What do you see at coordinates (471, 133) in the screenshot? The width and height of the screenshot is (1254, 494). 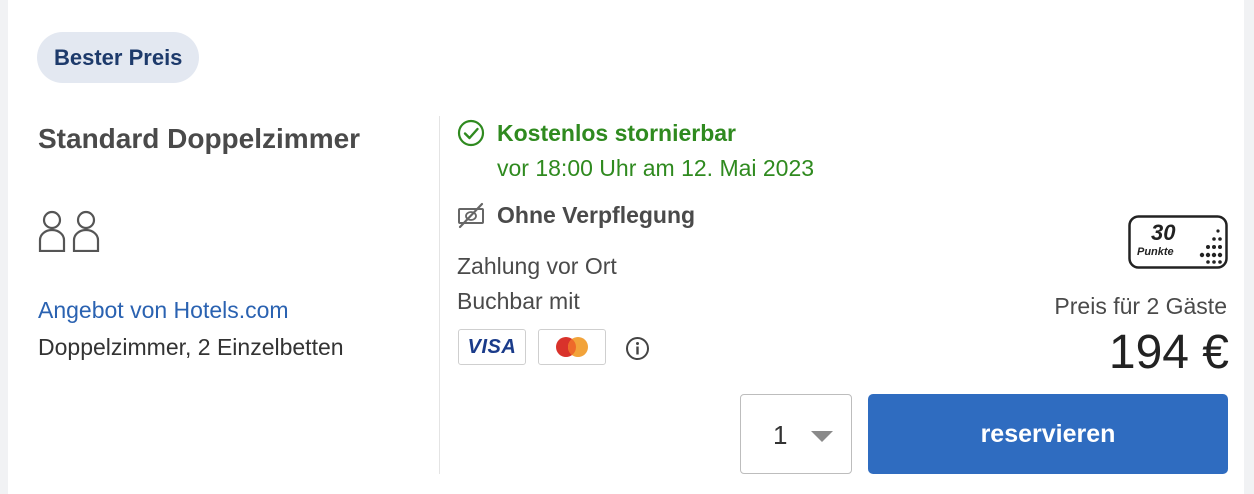 I see `check-circle-icon` at bounding box center [471, 133].